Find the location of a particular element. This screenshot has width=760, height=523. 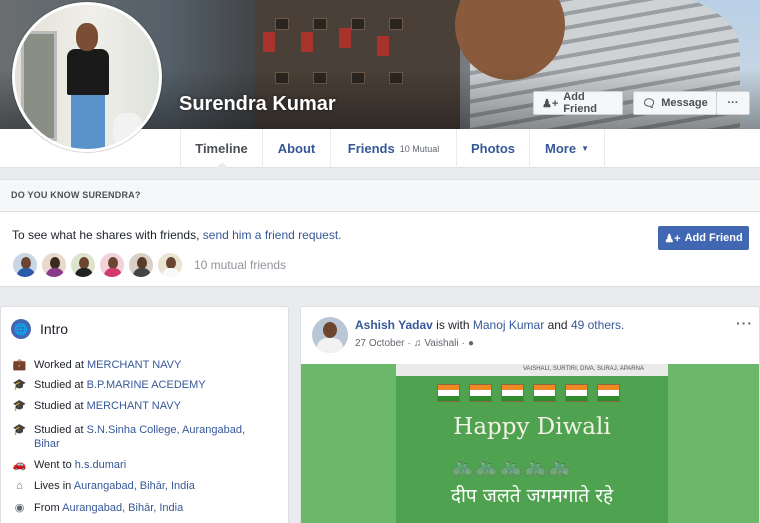

post-location-link: Vaishali is located at coordinates (441, 343).